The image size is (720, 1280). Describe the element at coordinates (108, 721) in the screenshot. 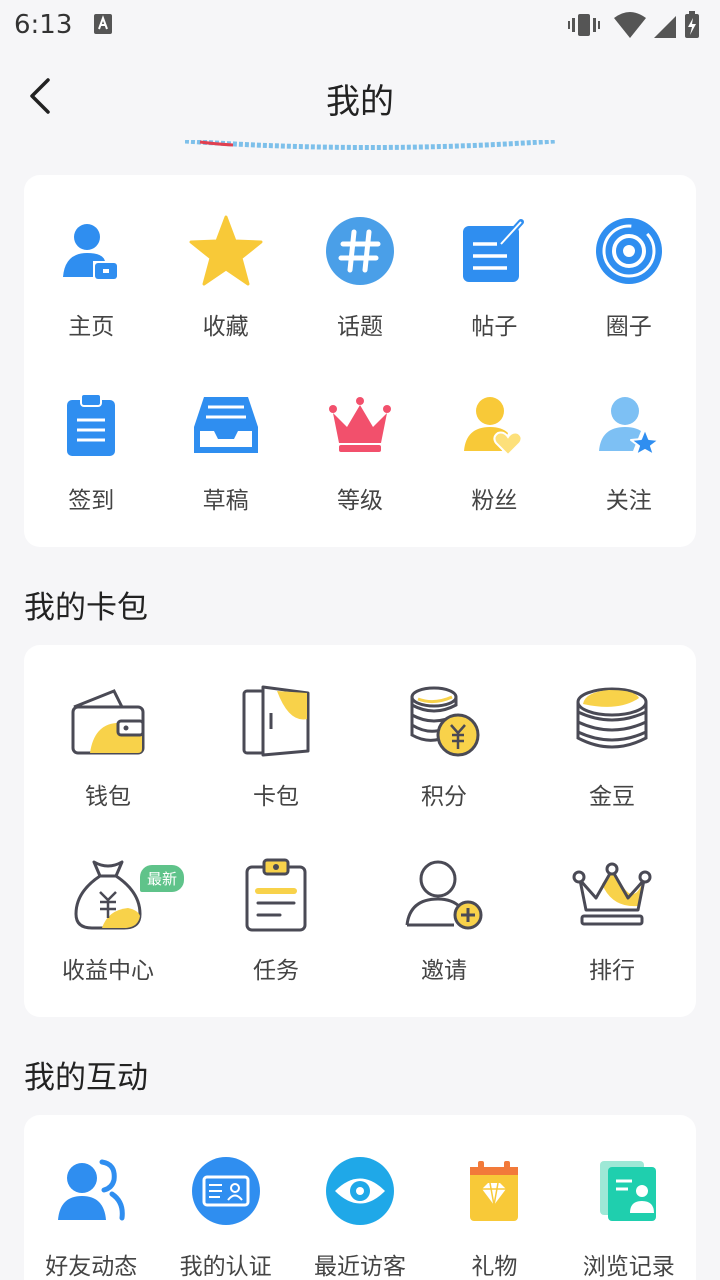

I see `wallet-icon` at that location.